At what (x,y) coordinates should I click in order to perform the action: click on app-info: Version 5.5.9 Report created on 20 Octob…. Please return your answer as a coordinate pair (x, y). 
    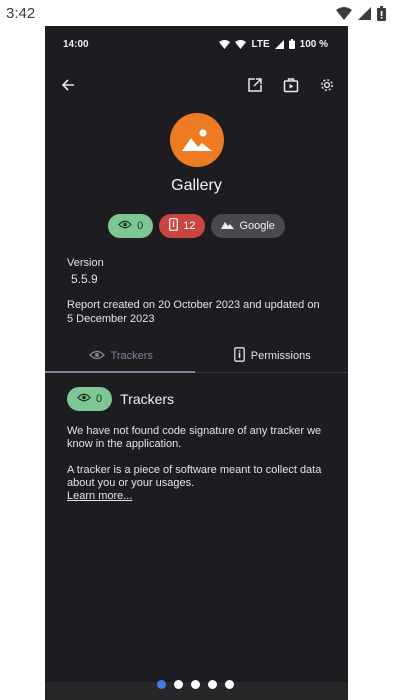
    Looking at the image, I should click on (196, 291).